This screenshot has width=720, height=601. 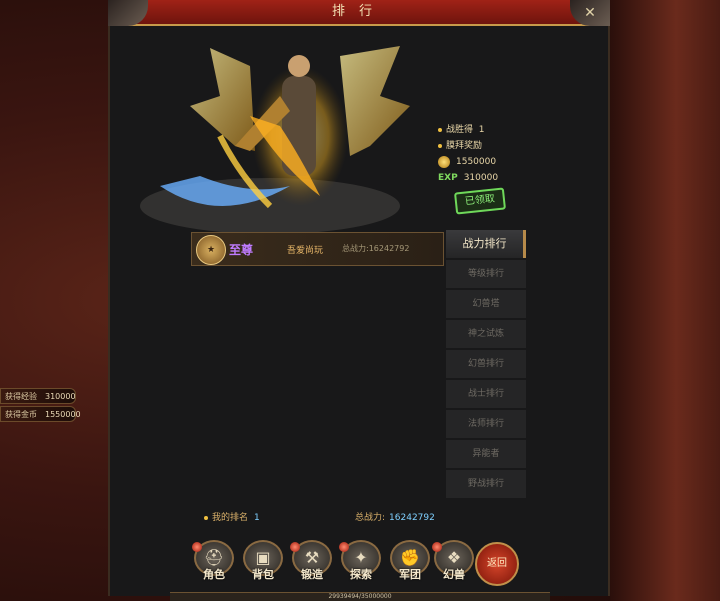 What do you see at coordinates (444, 161) in the screenshot?
I see `gold-coin-icon` at bounding box center [444, 161].